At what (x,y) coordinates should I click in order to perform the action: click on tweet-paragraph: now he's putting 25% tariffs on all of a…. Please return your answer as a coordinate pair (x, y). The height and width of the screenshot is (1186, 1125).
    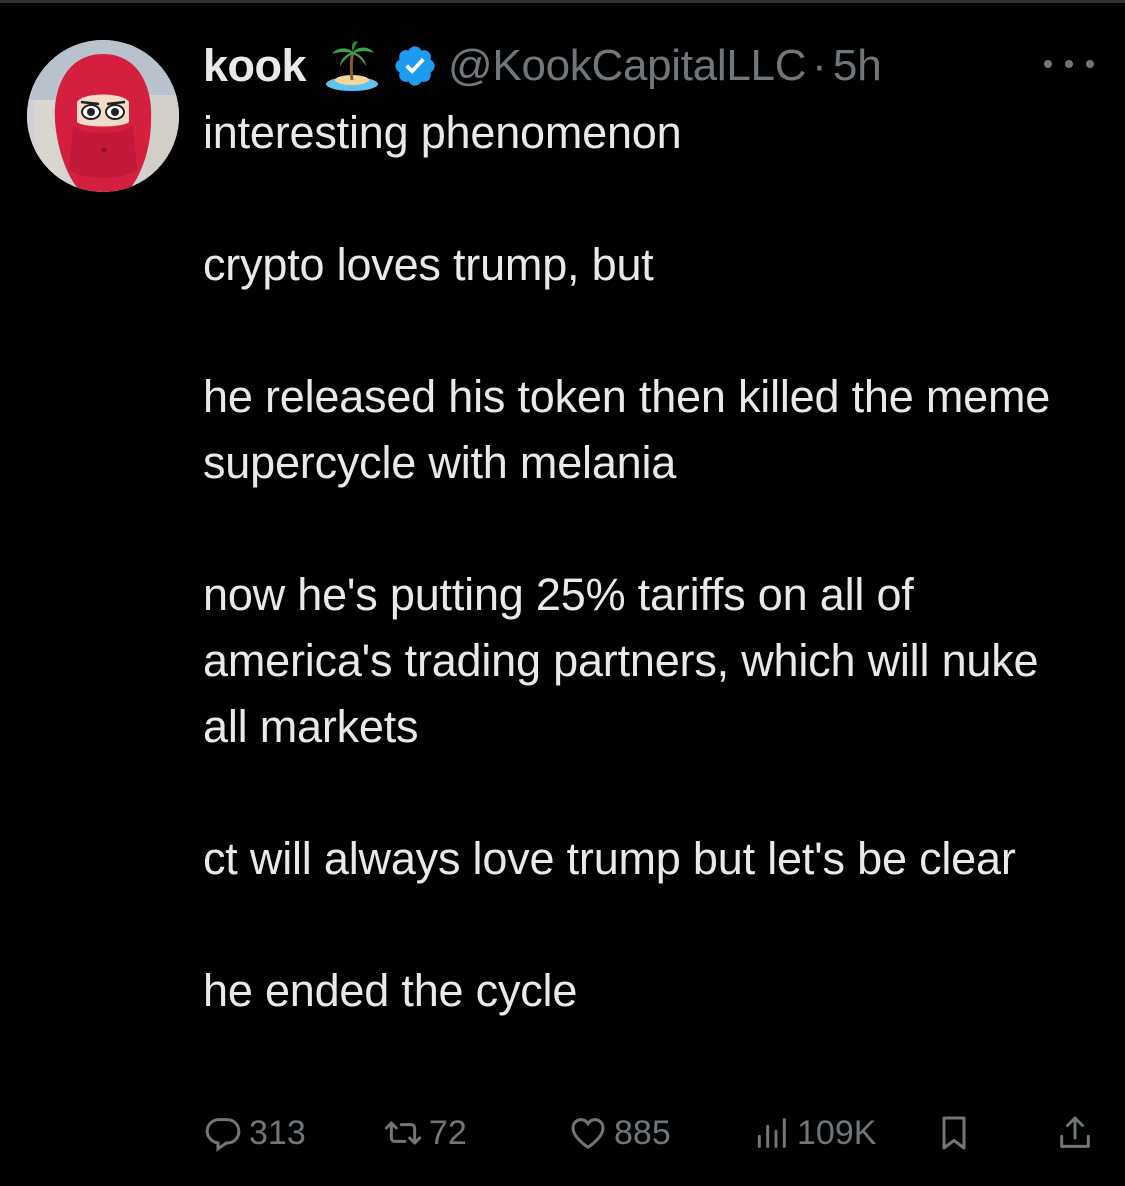
    Looking at the image, I should click on (621, 660).